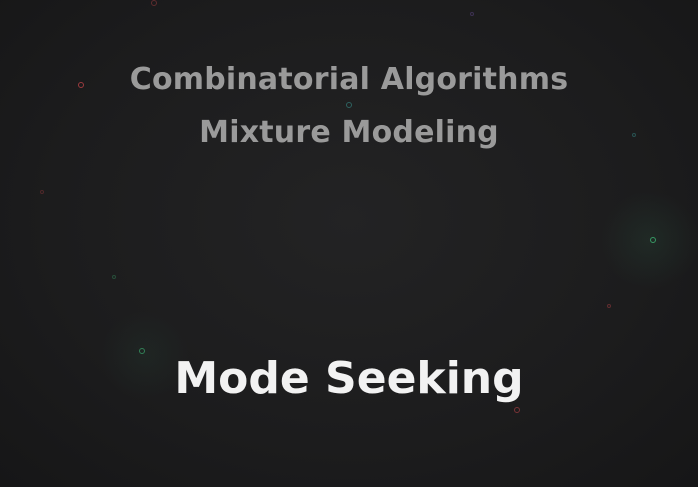 The width and height of the screenshot is (698, 487). What do you see at coordinates (349, 132) in the screenshot?
I see `subtitle-line-2: Mixture Modeling` at bounding box center [349, 132].